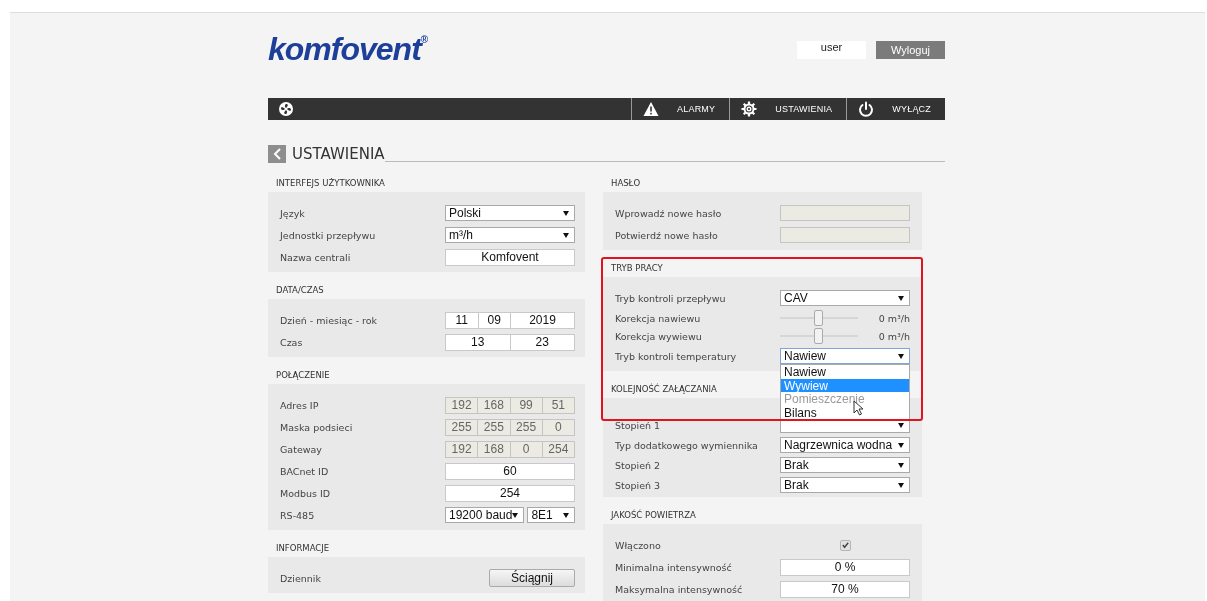 The height and width of the screenshot is (601, 1207). What do you see at coordinates (658, 318) in the screenshot?
I see `field-label: Korekcja nawiewu` at bounding box center [658, 318].